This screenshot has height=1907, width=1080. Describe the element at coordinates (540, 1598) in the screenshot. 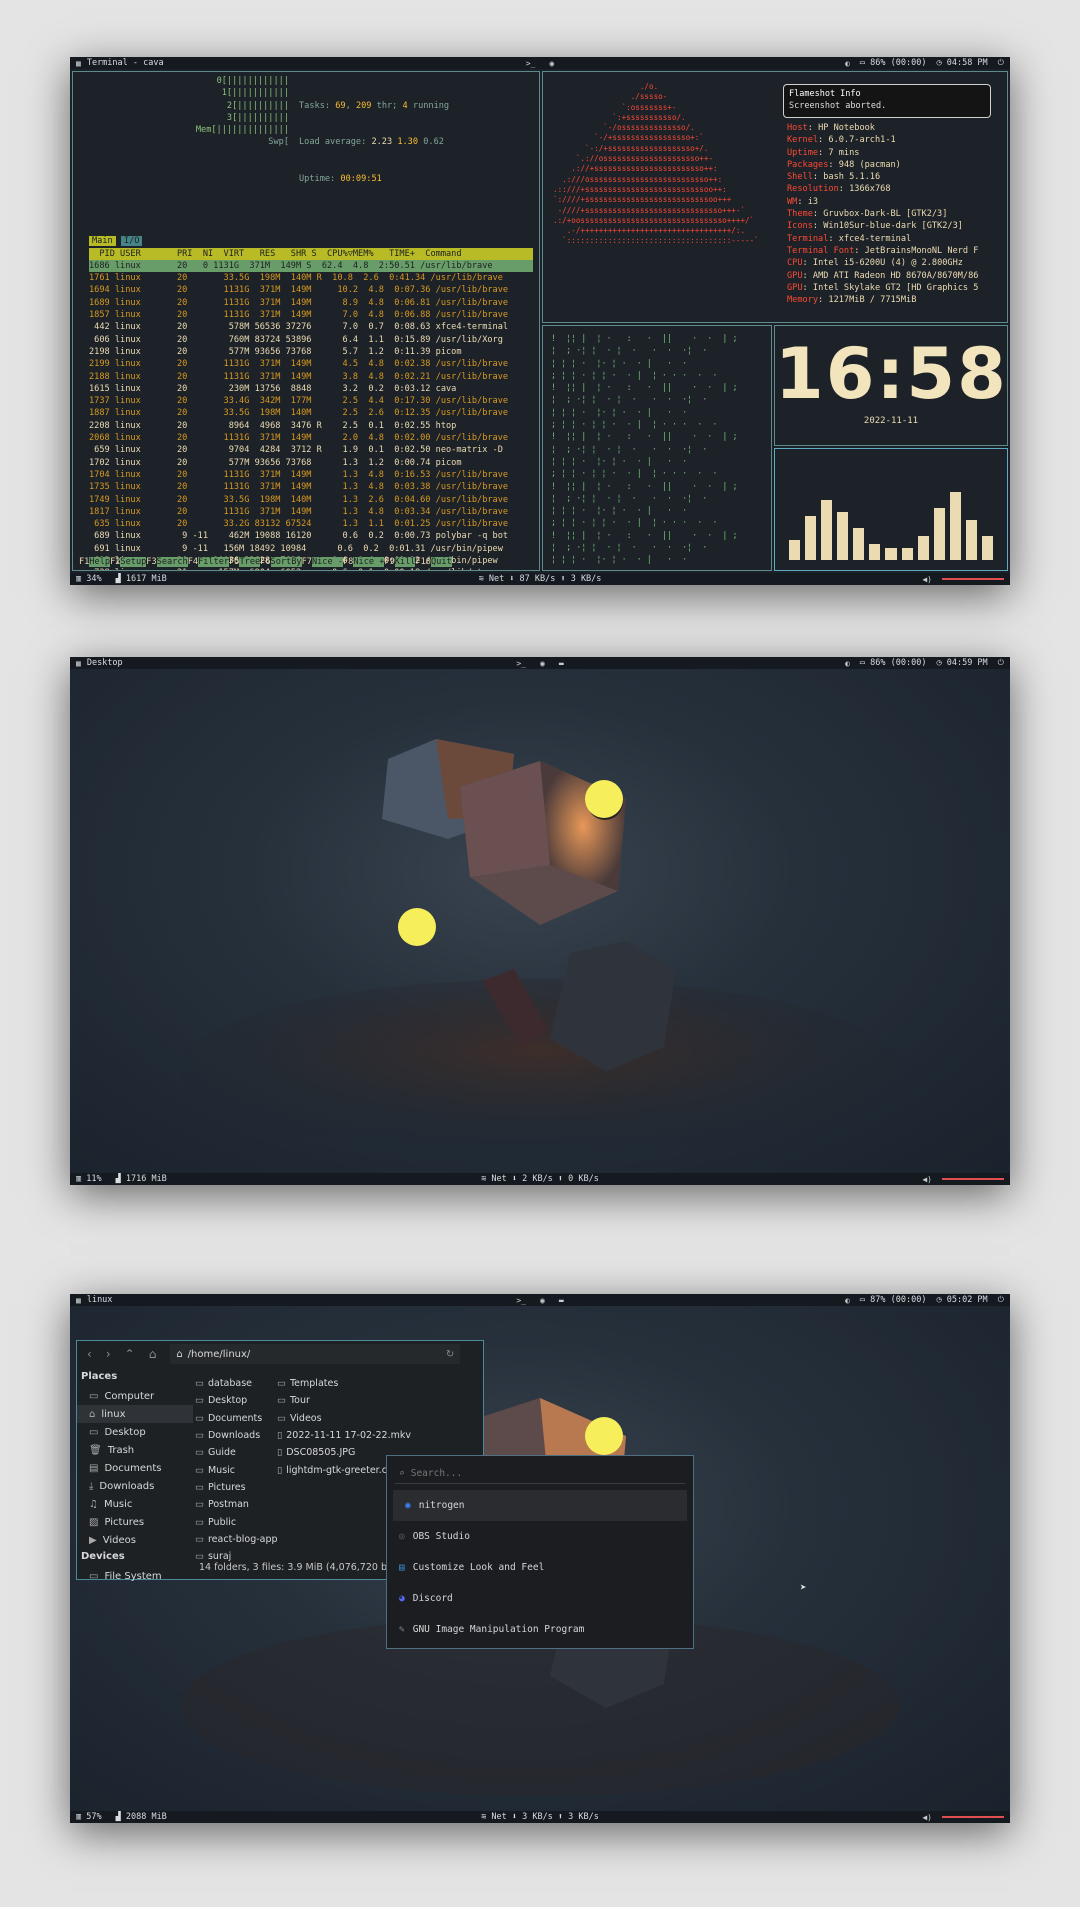

I see `launcher-item-discord: ◕ Discord` at that location.